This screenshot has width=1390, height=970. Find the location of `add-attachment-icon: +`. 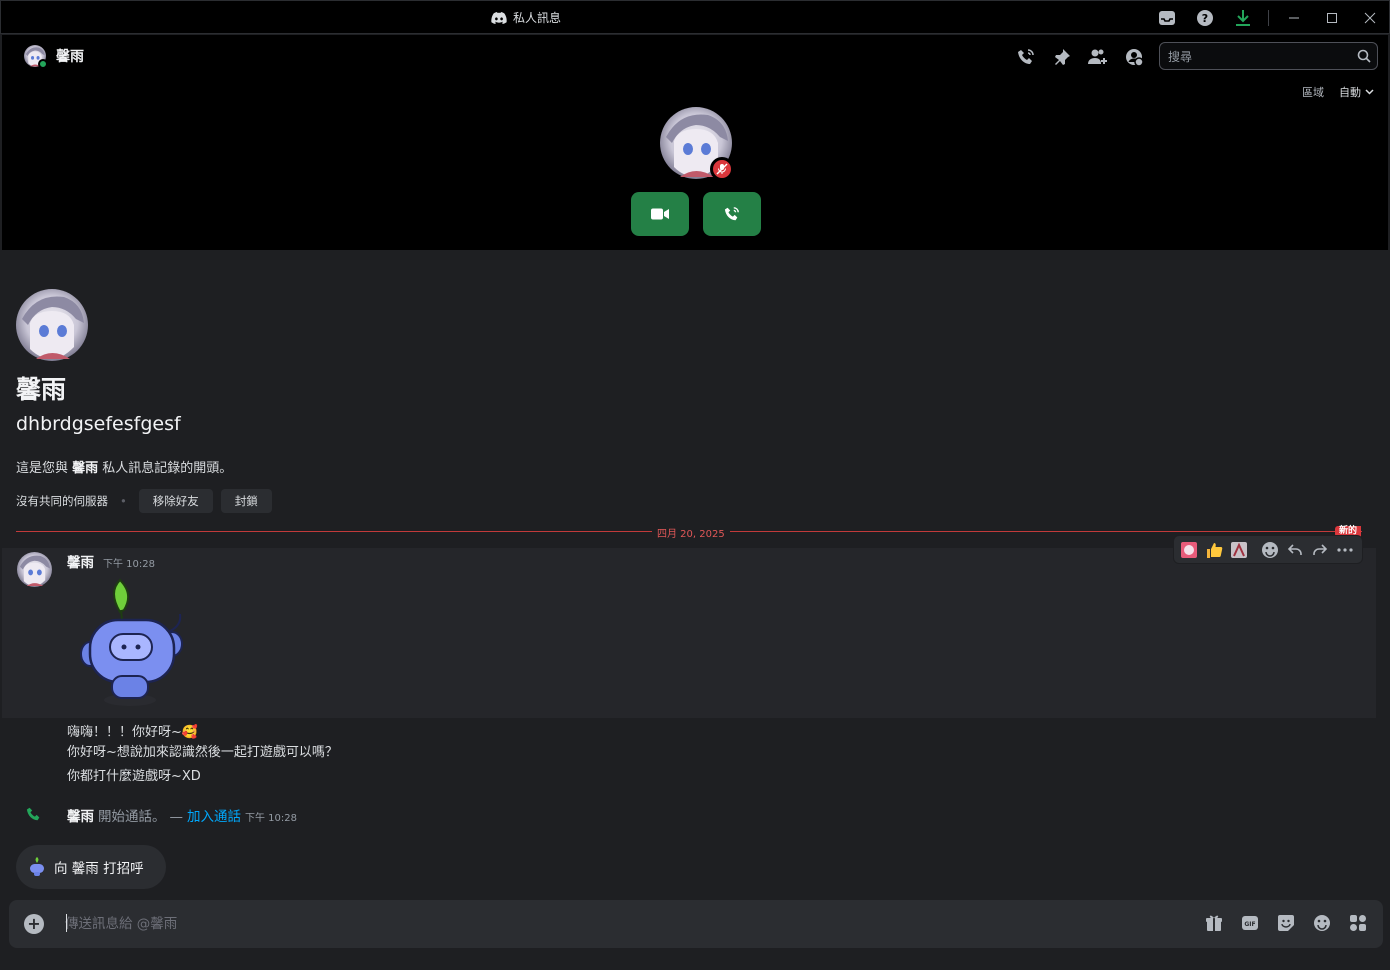

add-attachment-icon: + is located at coordinates (34, 924).